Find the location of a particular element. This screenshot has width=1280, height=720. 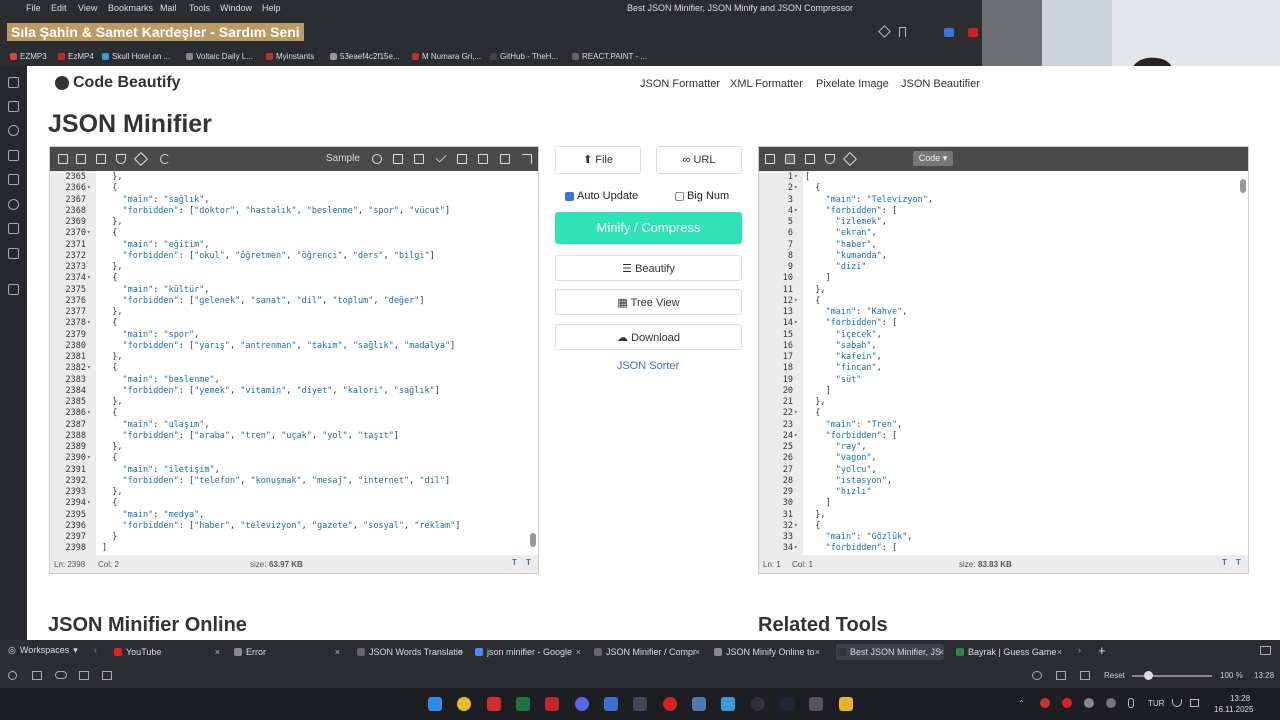

browser-tab: YouTube × is located at coordinates (166, 652).